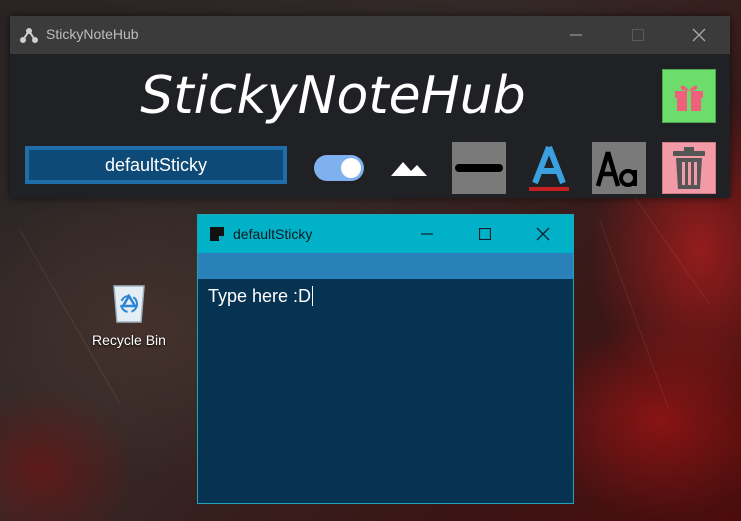 Image resolution: width=741 pixels, height=521 pixels. What do you see at coordinates (351, 168) in the screenshot?
I see `toggle-knob` at bounding box center [351, 168].